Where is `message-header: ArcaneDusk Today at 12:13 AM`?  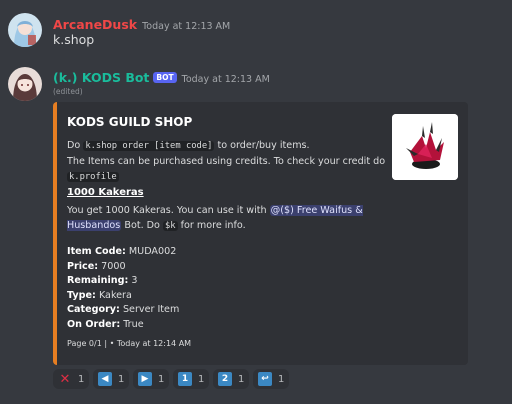
message-header: ArcaneDusk Today at 12:13 AM is located at coordinates (141, 23).